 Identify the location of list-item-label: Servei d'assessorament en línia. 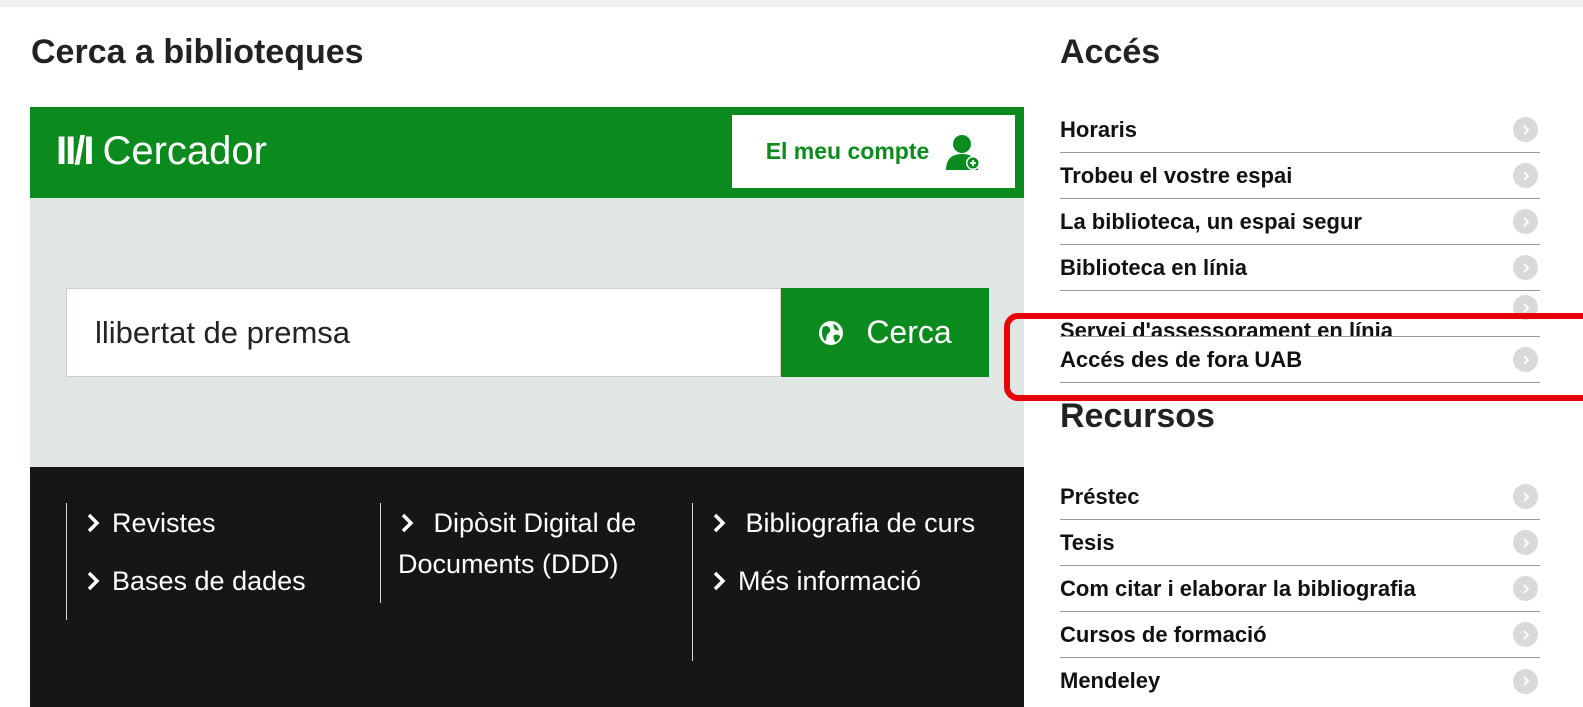
(1226, 327).